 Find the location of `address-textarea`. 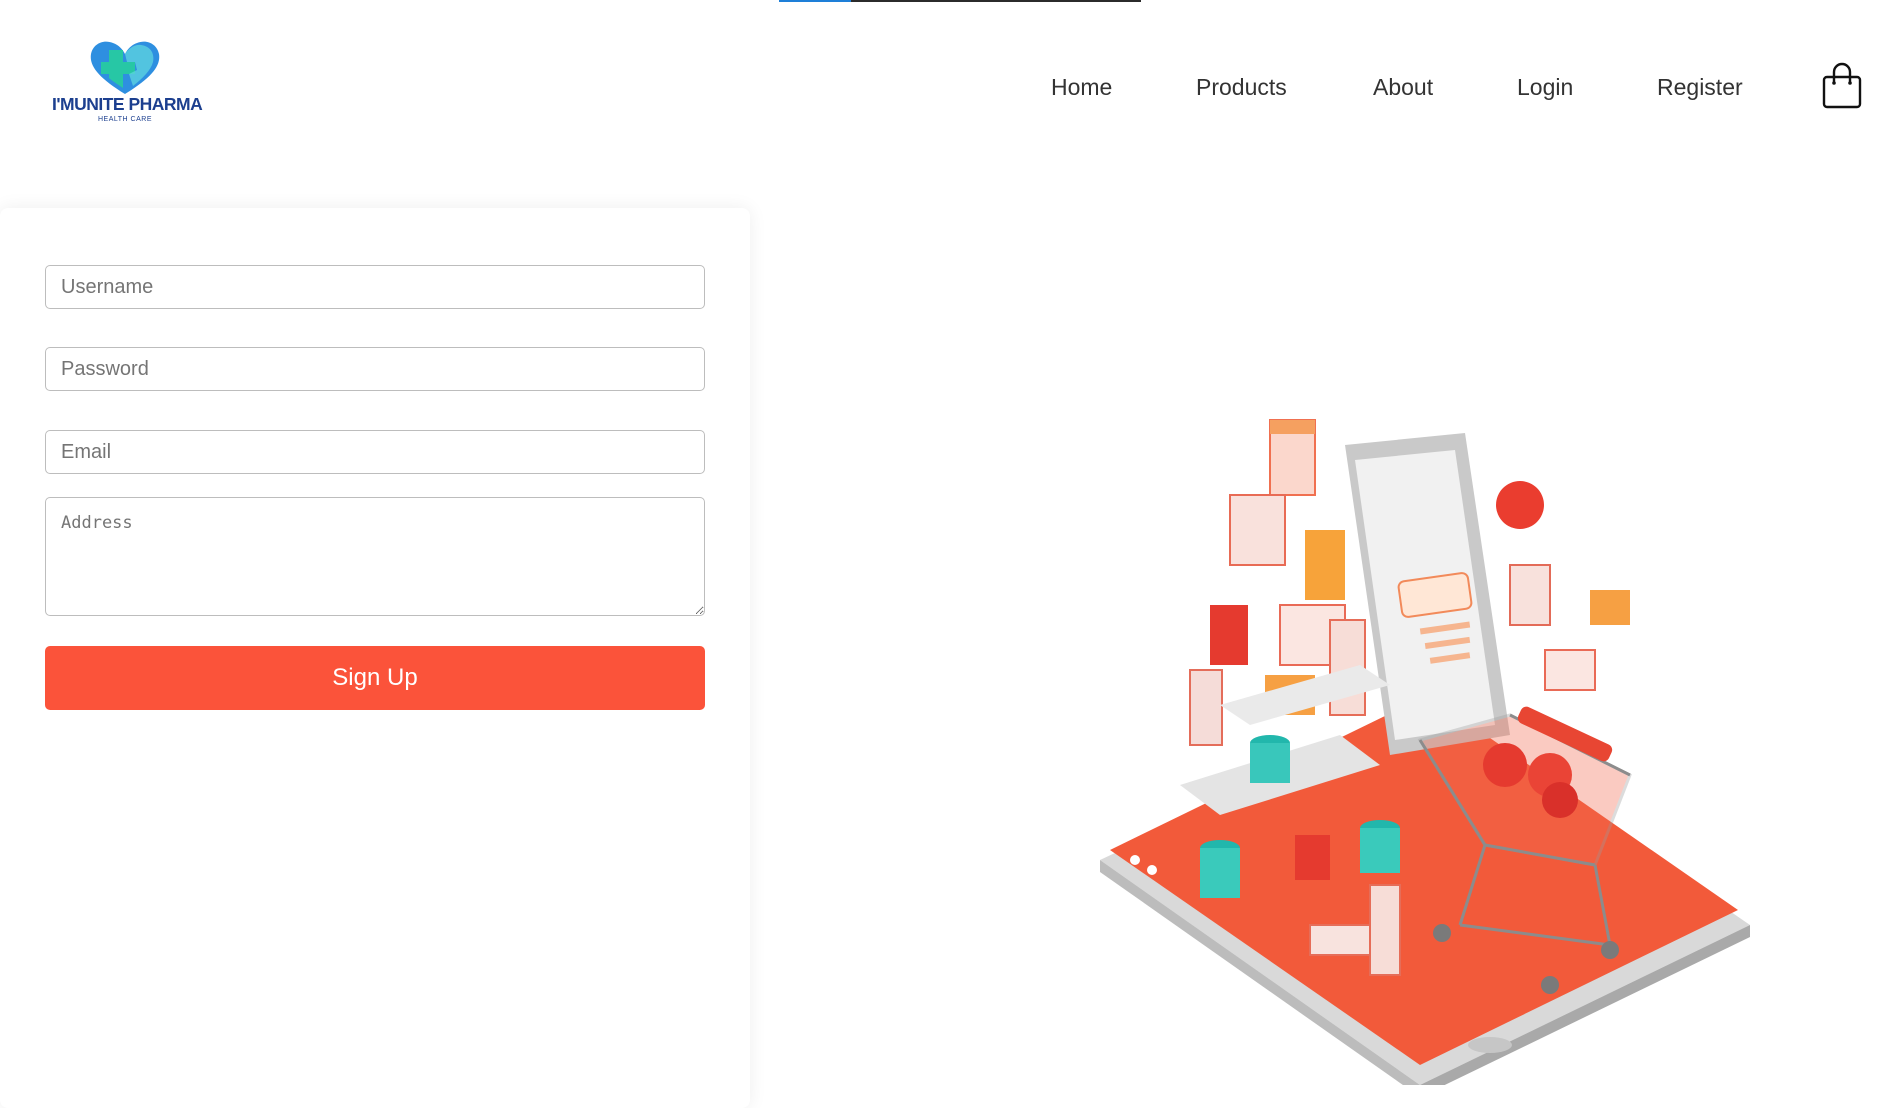

address-textarea is located at coordinates (375, 556).